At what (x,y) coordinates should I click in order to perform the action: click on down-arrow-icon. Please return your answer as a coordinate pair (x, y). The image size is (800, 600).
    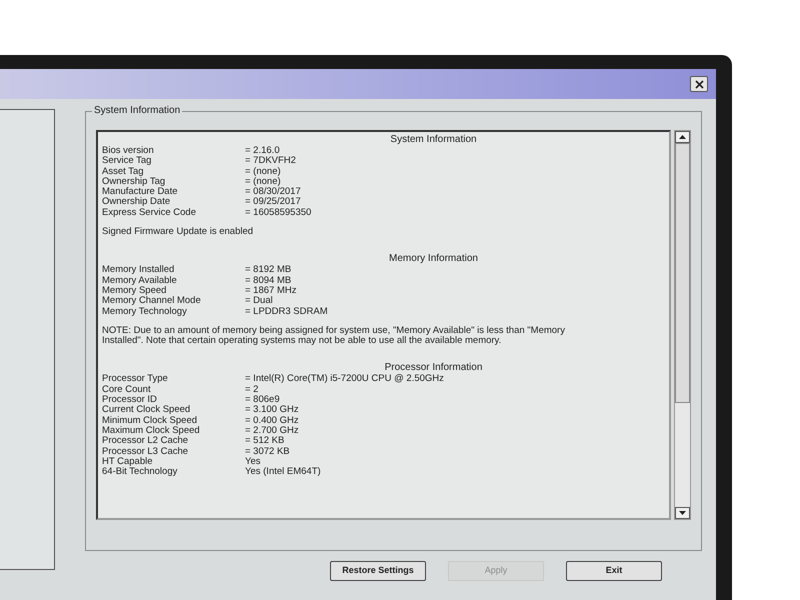
    Looking at the image, I should click on (682, 513).